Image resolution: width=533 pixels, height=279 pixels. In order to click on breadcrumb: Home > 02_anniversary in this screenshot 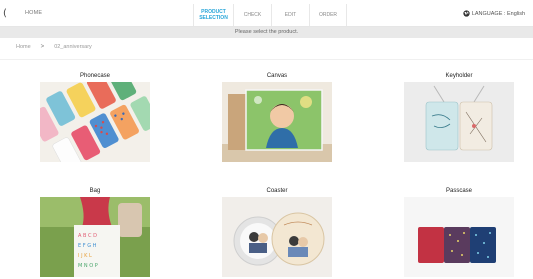, I will do `click(54, 47)`.